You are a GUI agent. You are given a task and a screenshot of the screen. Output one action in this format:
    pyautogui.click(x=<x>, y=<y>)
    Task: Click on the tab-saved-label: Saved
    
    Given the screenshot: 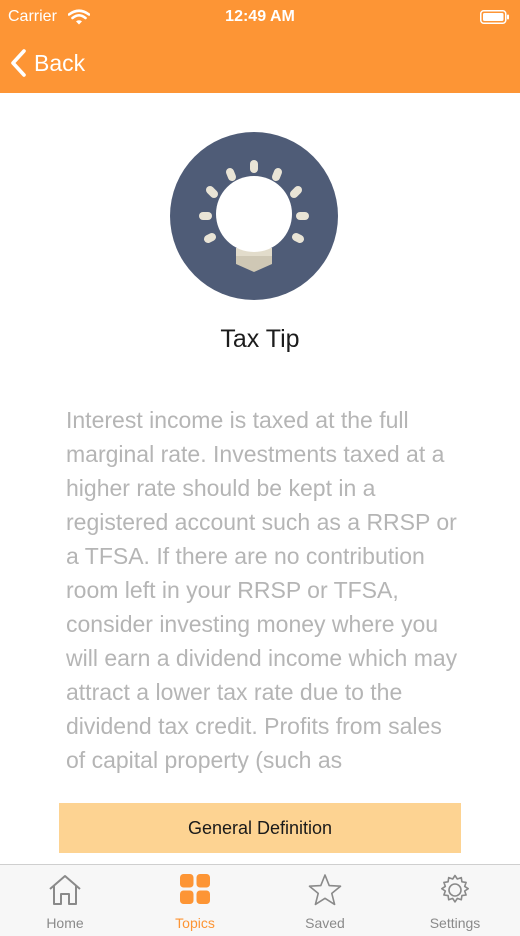 What is the action you would take?
    pyautogui.click(x=325, y=923)
    